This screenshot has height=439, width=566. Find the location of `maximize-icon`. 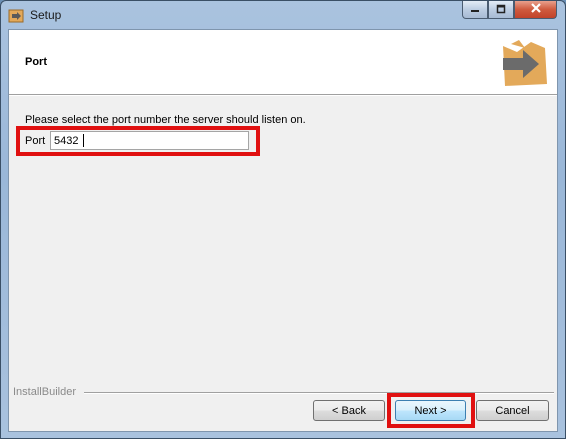

maximize-icon is located at coordinates (501, 10).